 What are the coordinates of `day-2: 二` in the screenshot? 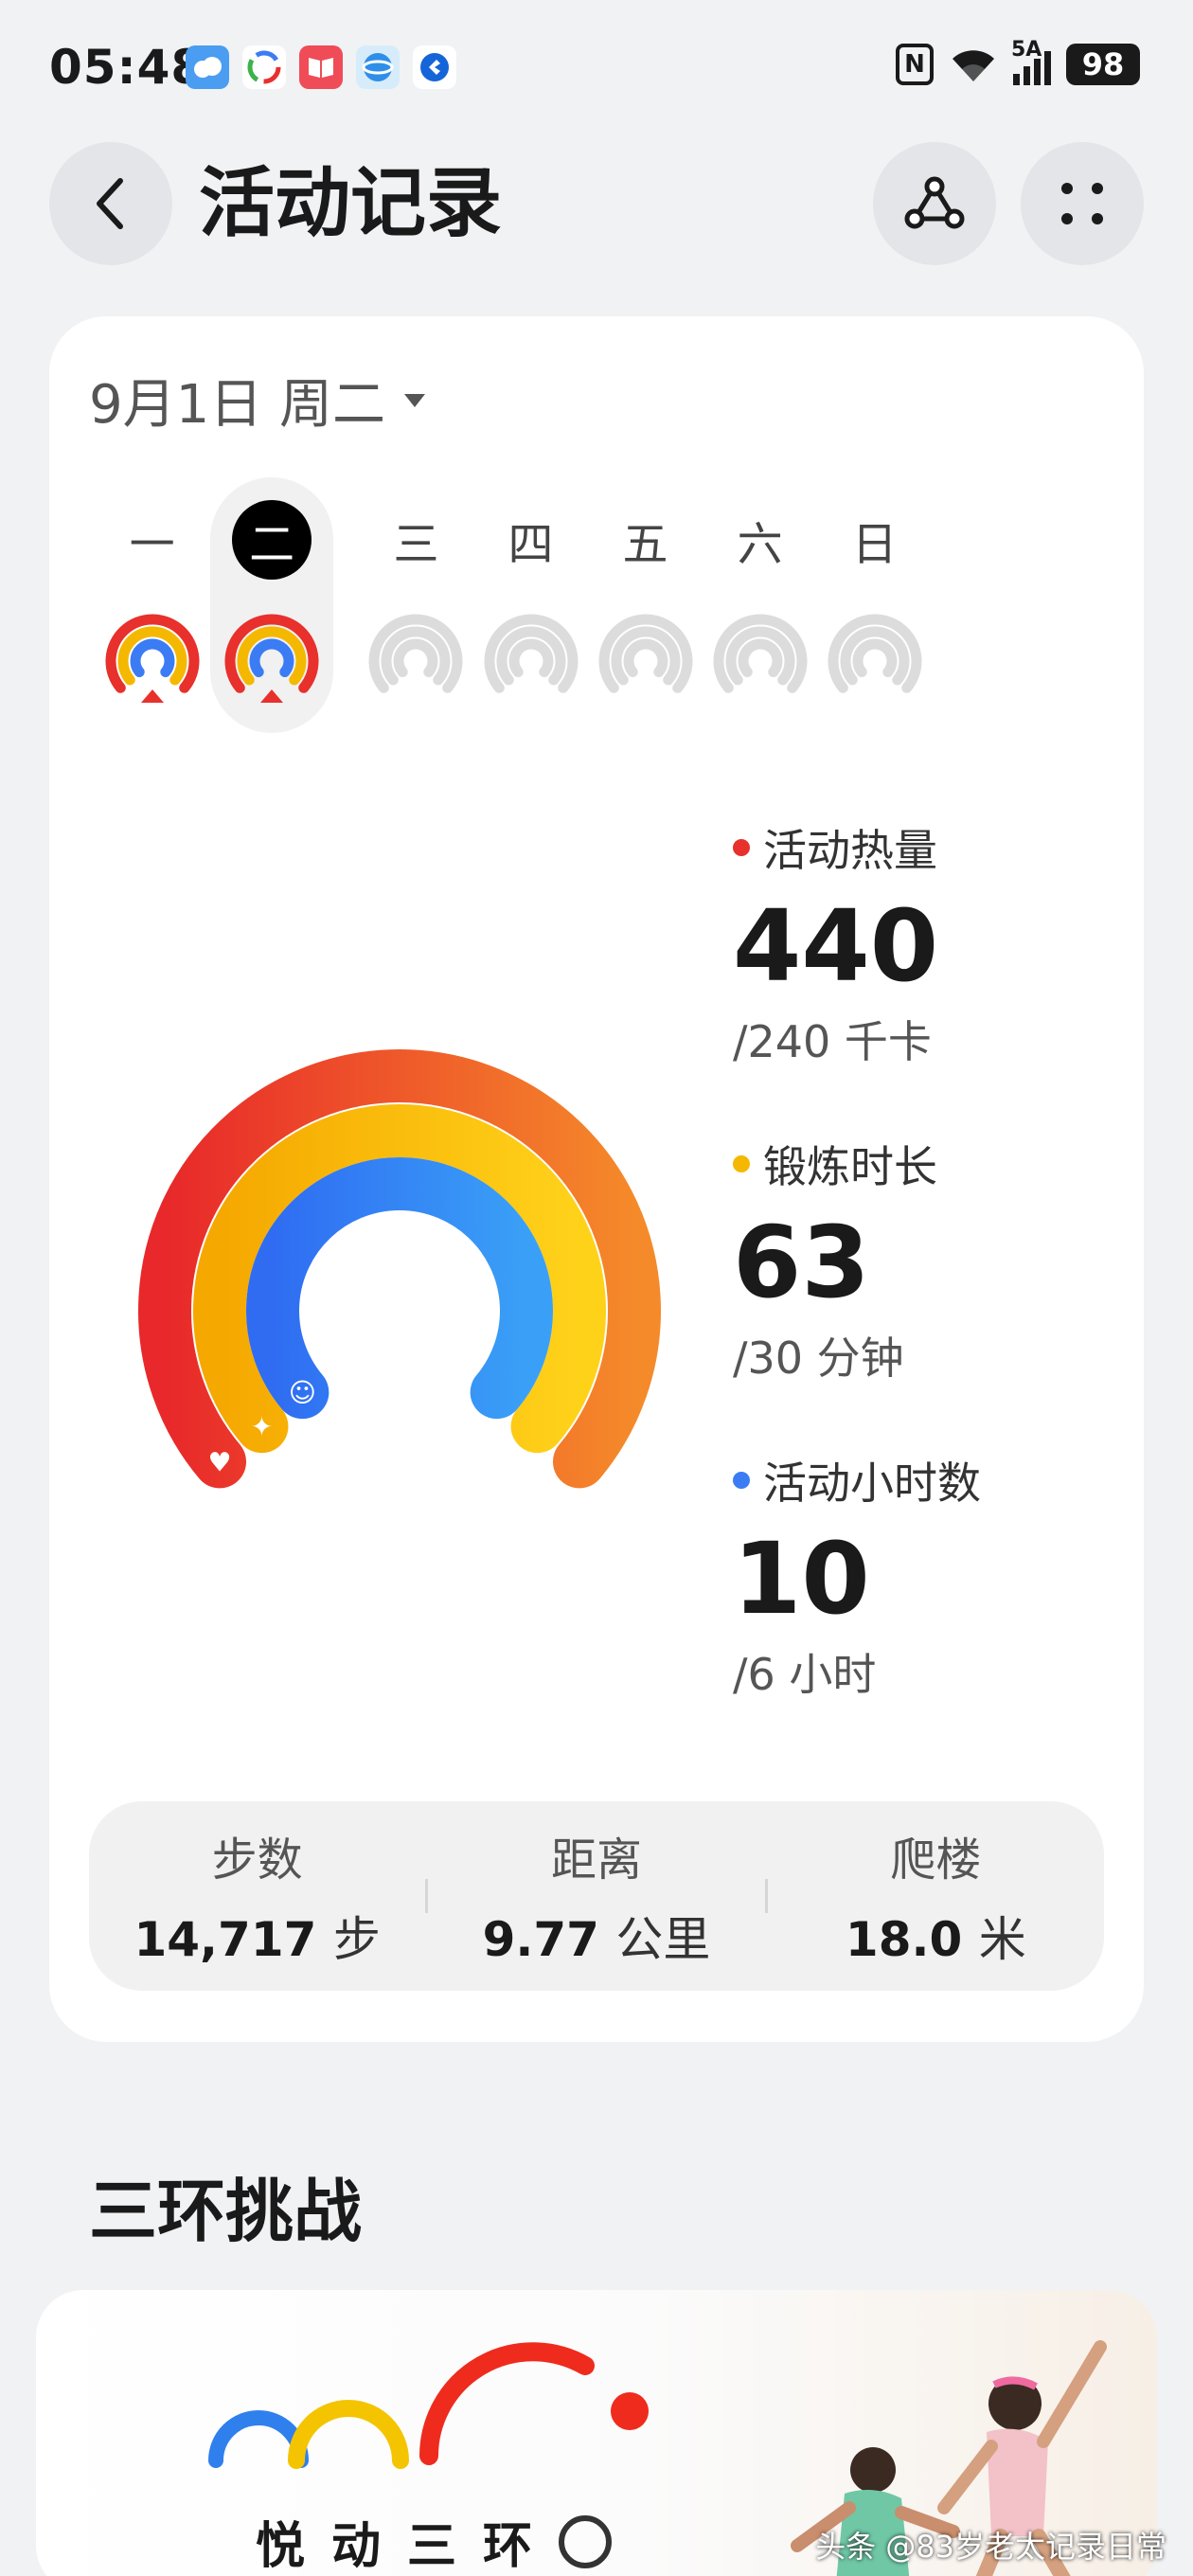 It's located at (272, 605).